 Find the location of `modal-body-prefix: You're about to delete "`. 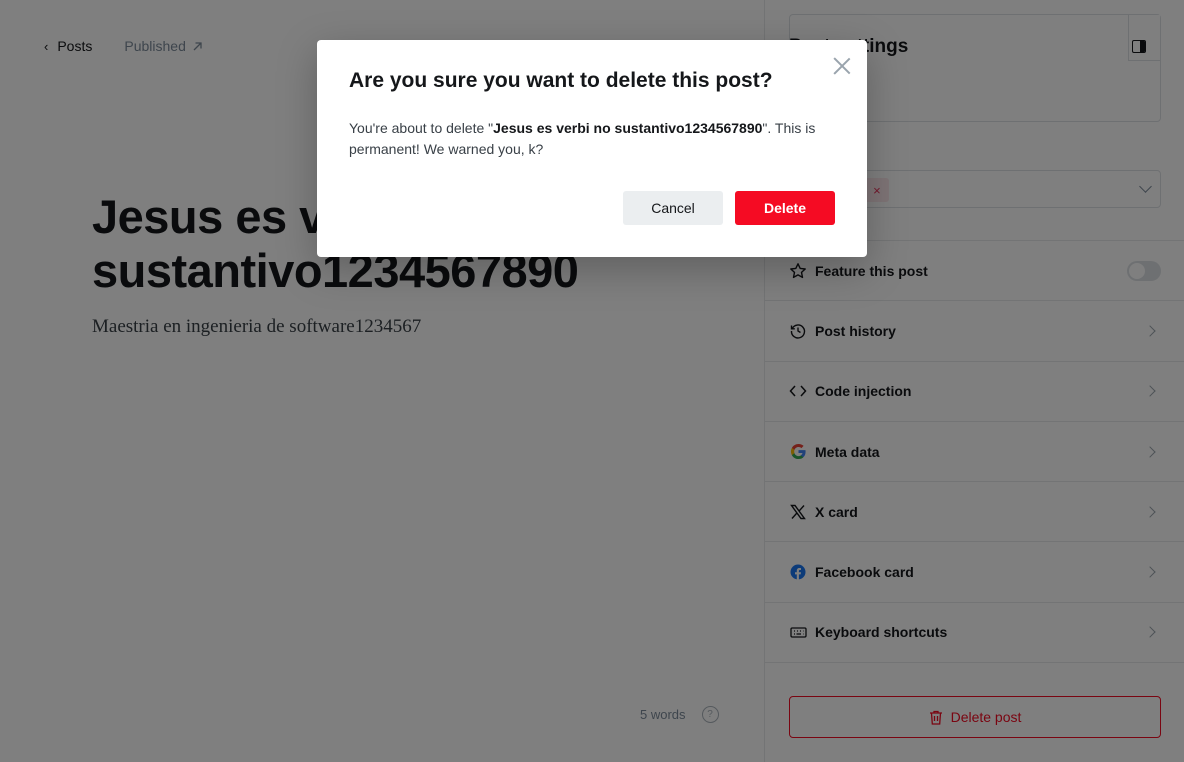

modal-body-prefix: You're about to delete " is located at coordinates (421, 128).